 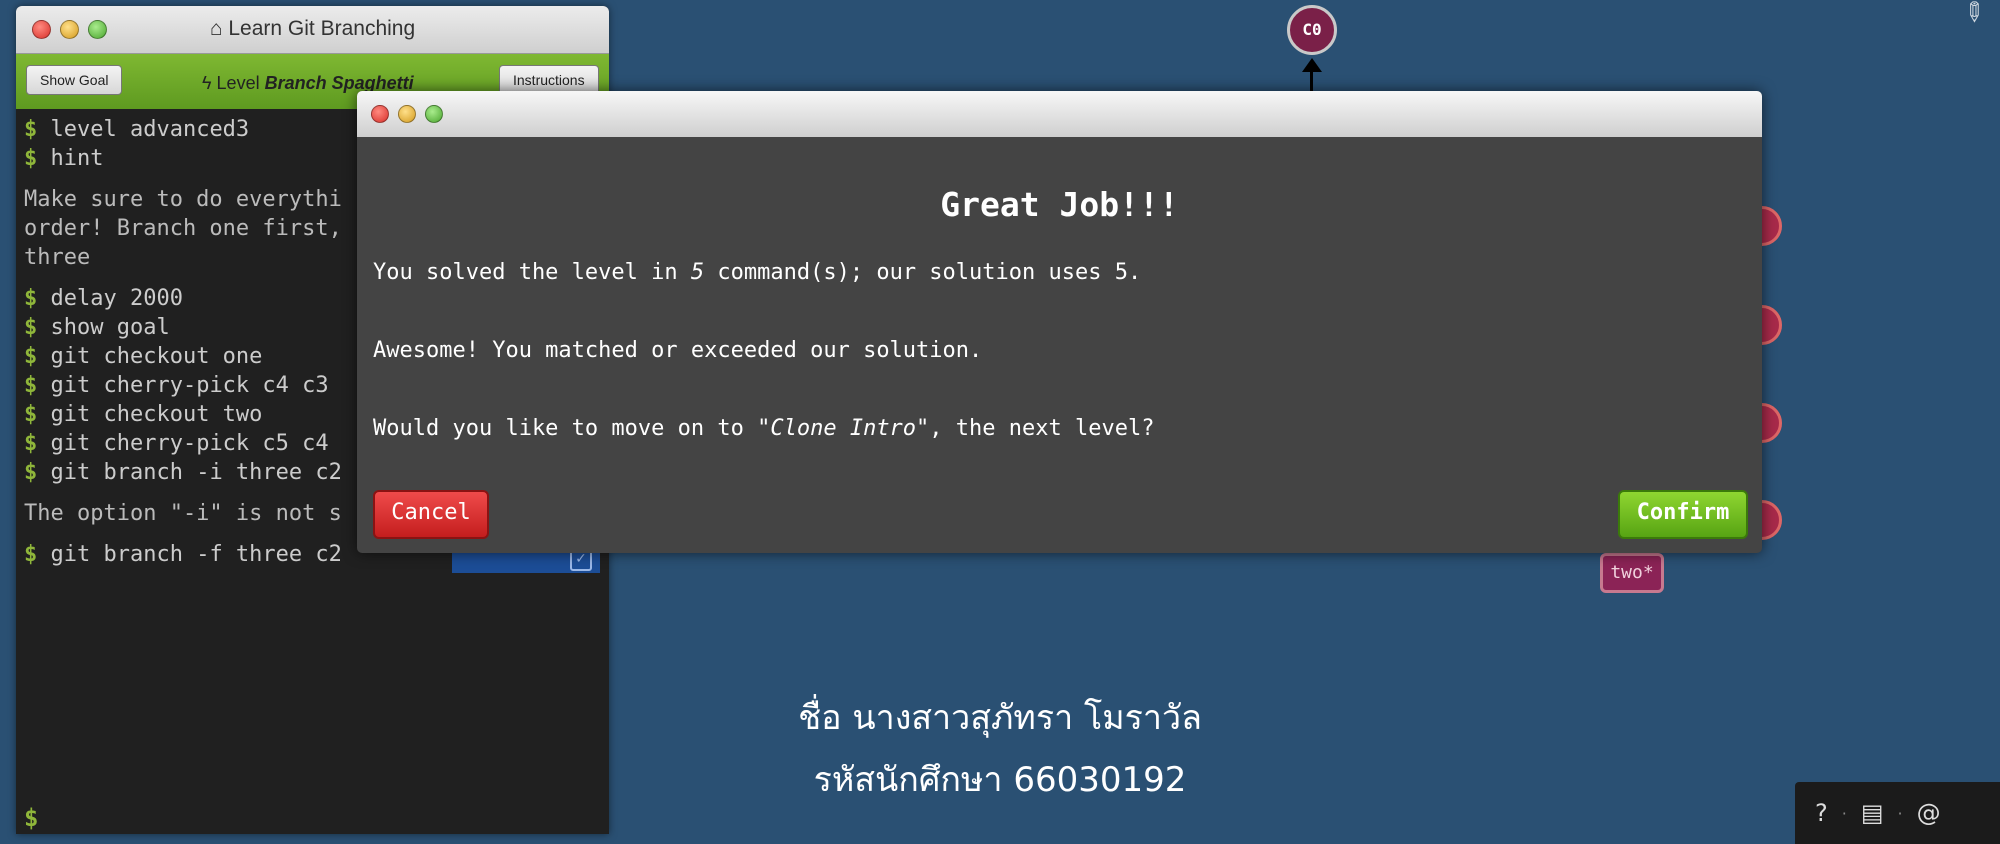 I want to click on student-name: ชื่อ นางสาวสุภัทรา โมราวัล, so click(x=1000, y=718).